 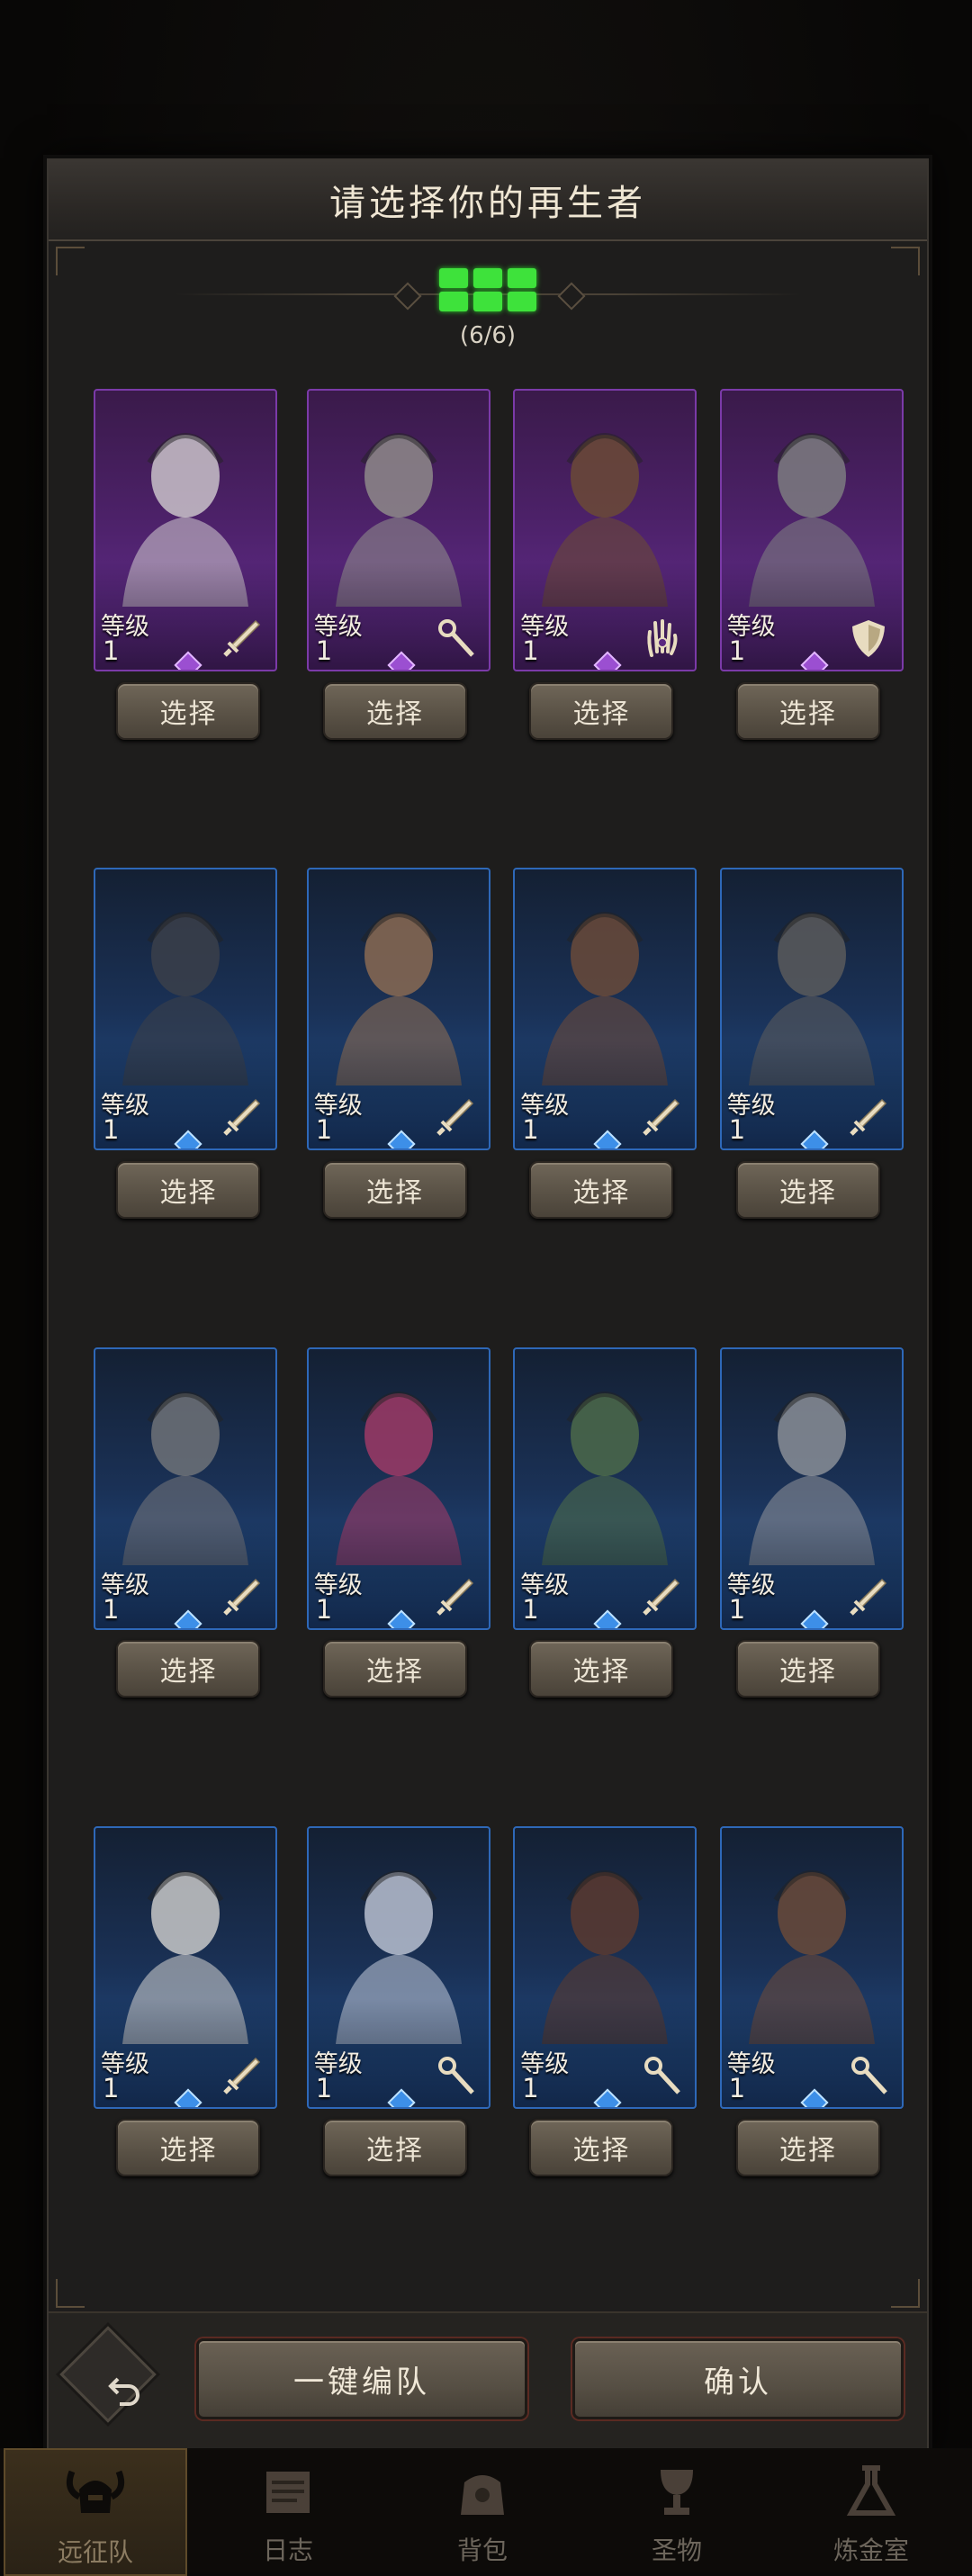 I want to click on nav-label: 炼金室, so click(x=871, y=2550).